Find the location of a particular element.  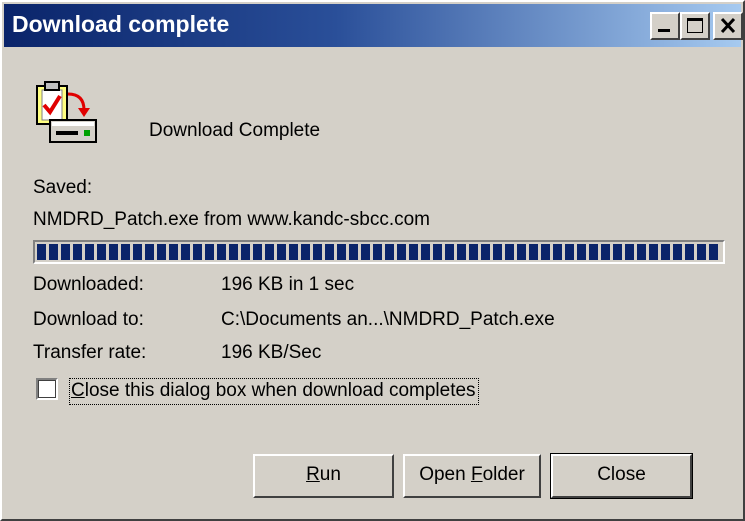

maximize-icon is located at coordinates (695, 25).